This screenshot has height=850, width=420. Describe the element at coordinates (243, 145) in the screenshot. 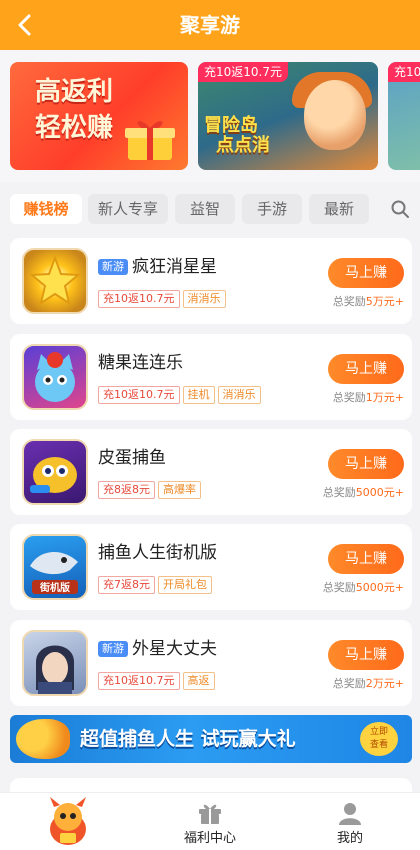

I see `banner-logo-line2: 点点消` at that location.